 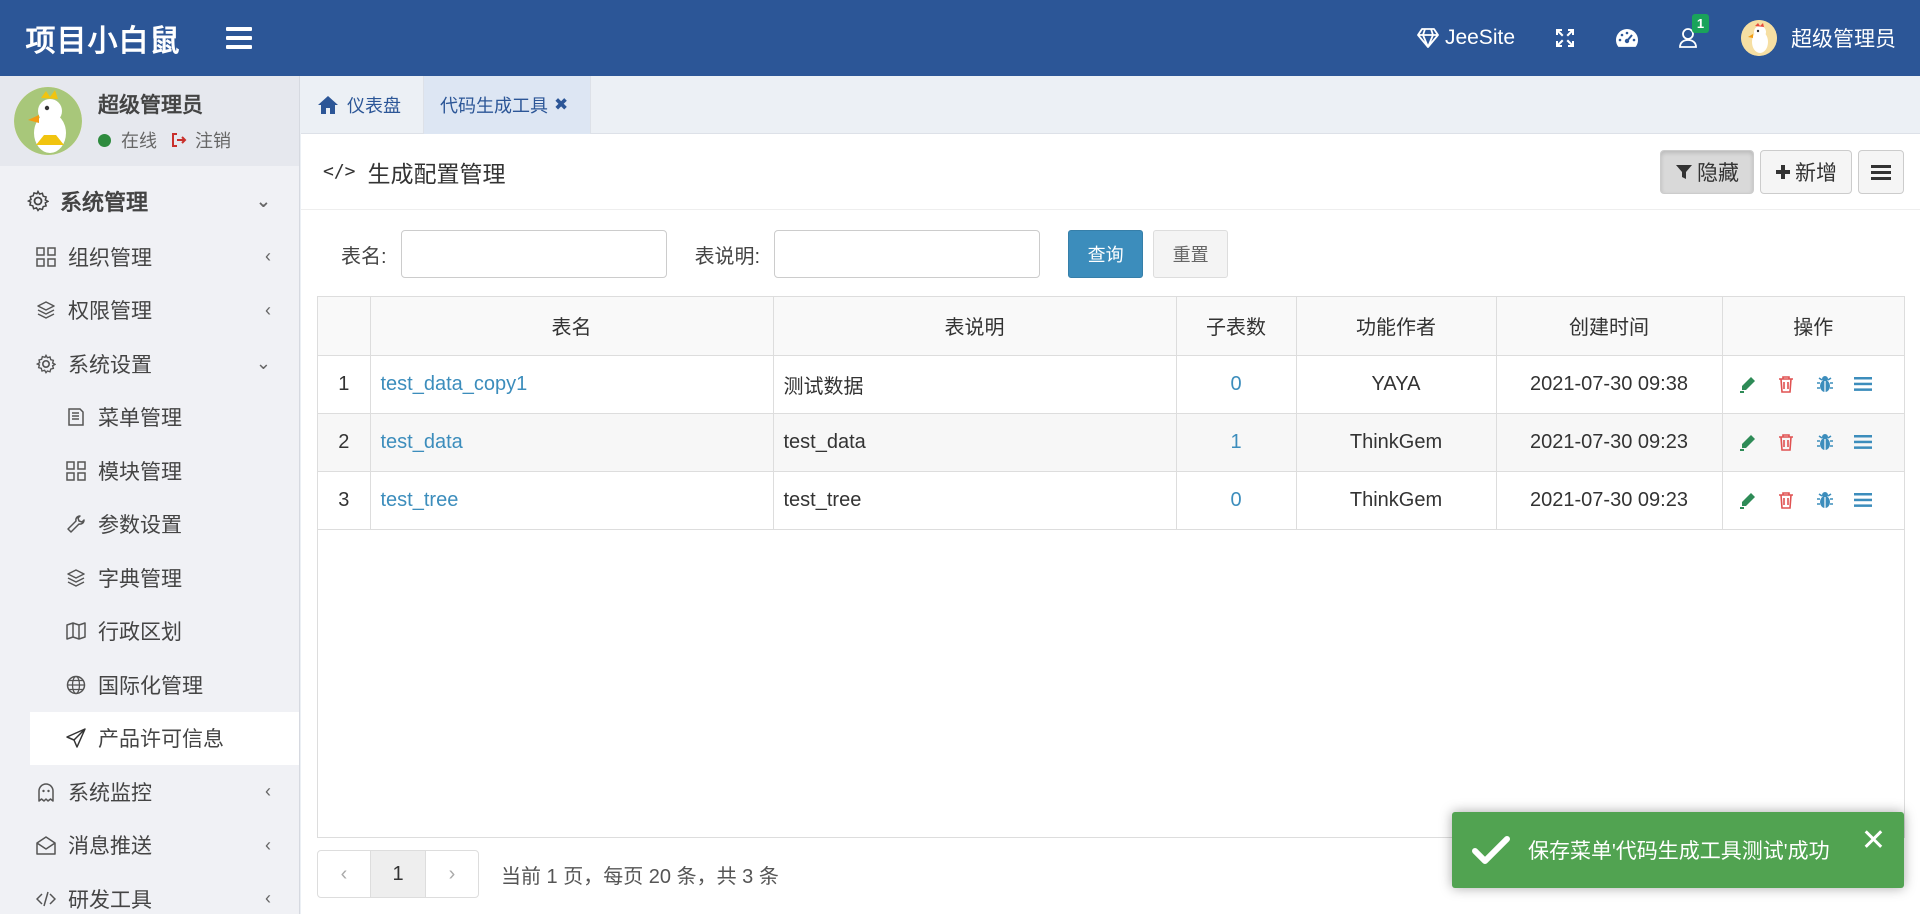 What do you see at coordinates (422, 442) in the screenshot?
I see `table-name-link: test_data` at bounding box center [422, 442].